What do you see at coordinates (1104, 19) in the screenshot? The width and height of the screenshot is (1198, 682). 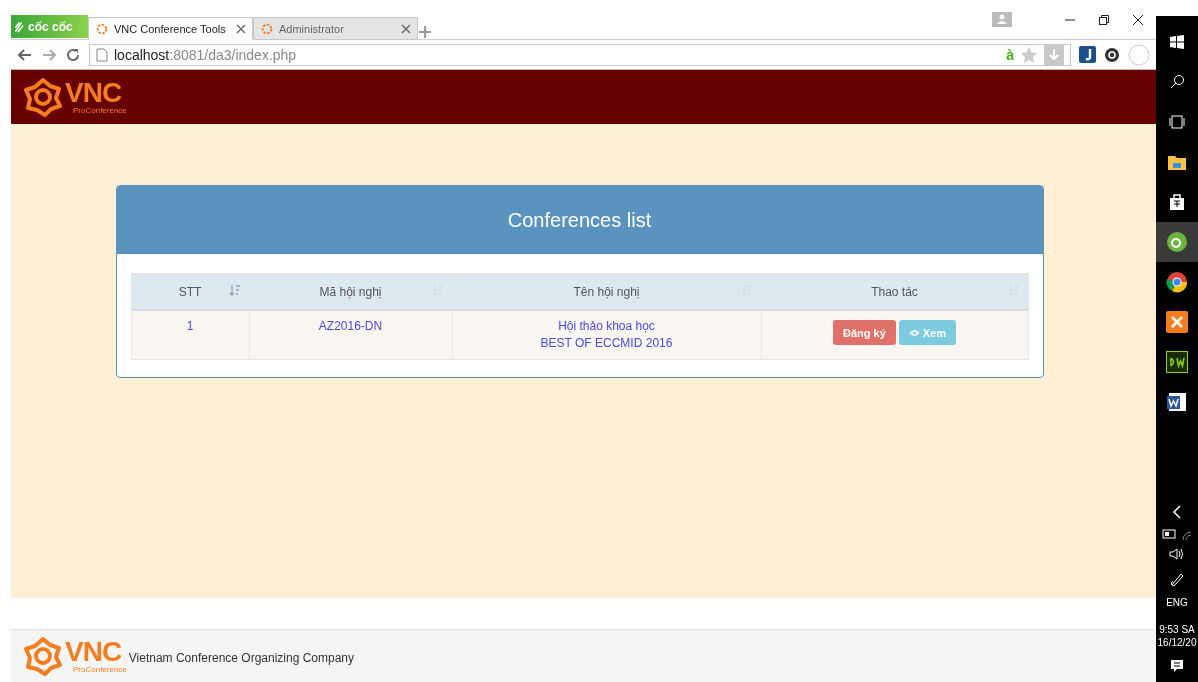 I see `restore-icon` at bounding box center [1104, 19].